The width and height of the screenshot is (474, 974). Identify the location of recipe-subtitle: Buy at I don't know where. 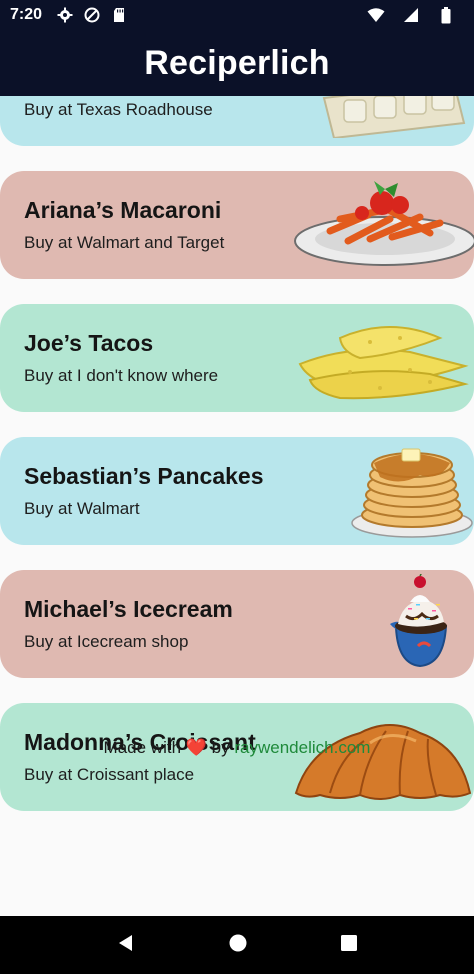
(121, 375).